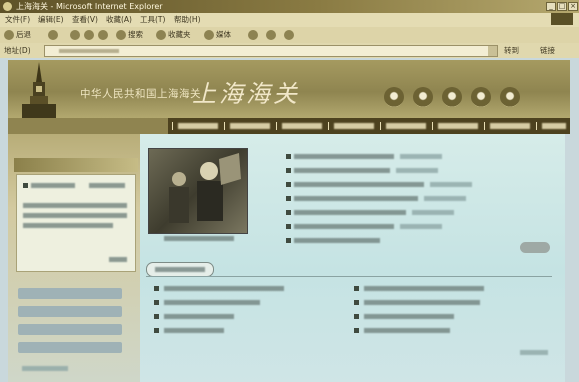  I want to click on toolbar: 后退 搜索 收藏夹 媒体, so click(289, 35).